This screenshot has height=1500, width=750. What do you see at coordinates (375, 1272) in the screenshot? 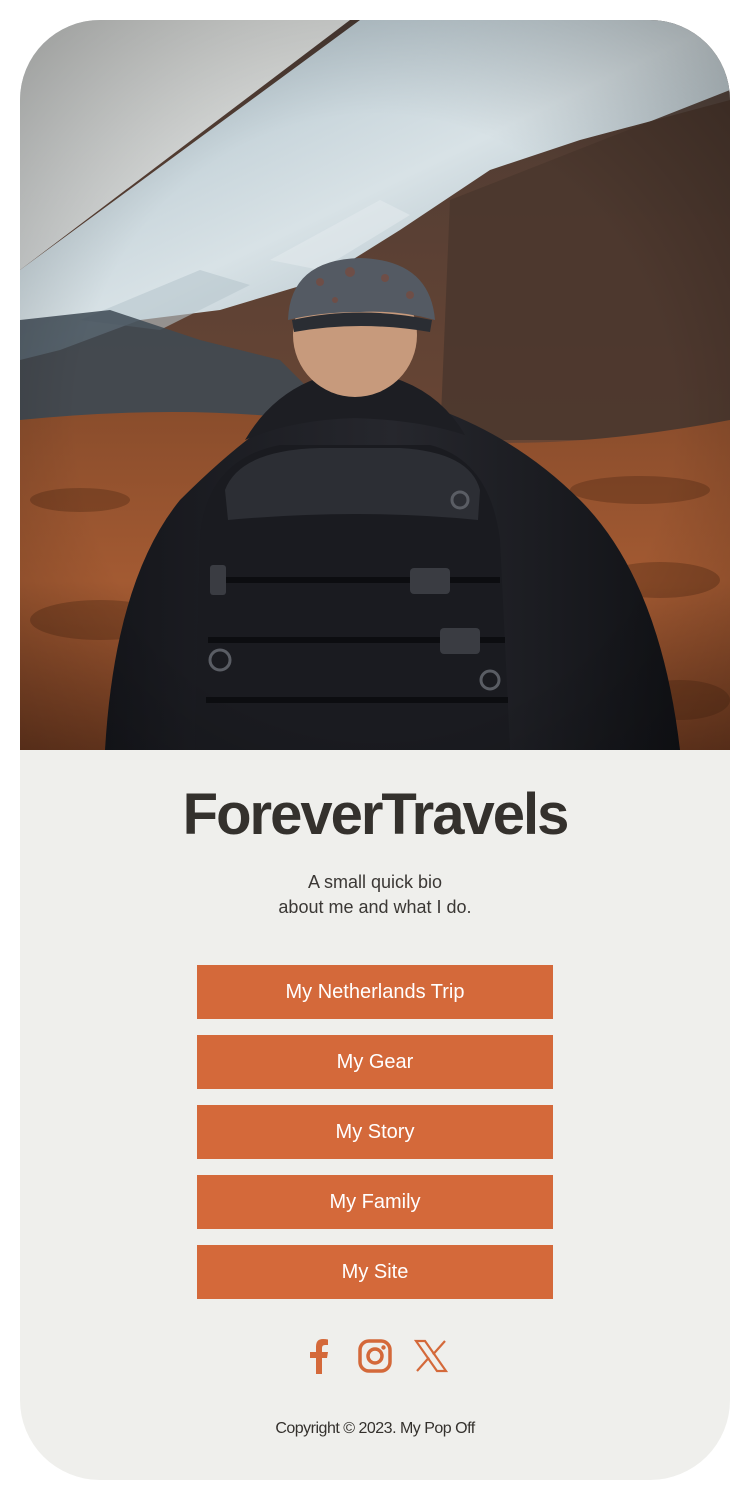
I see `link-site-button: My Site` at bounding box center [375, 1272].